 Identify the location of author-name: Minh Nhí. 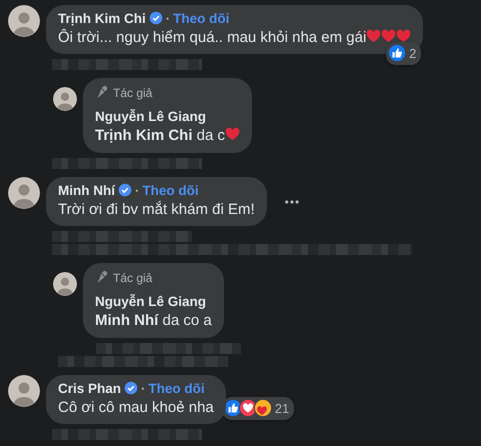
(86, 190).